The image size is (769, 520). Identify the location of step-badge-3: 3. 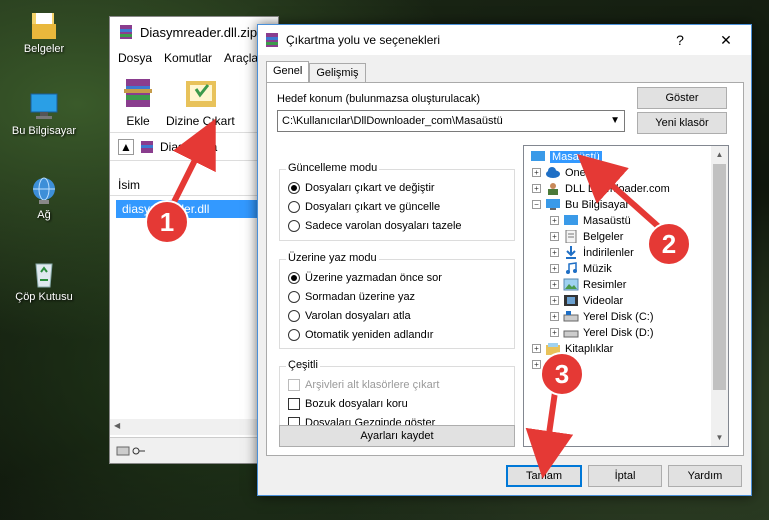
(562, 374).